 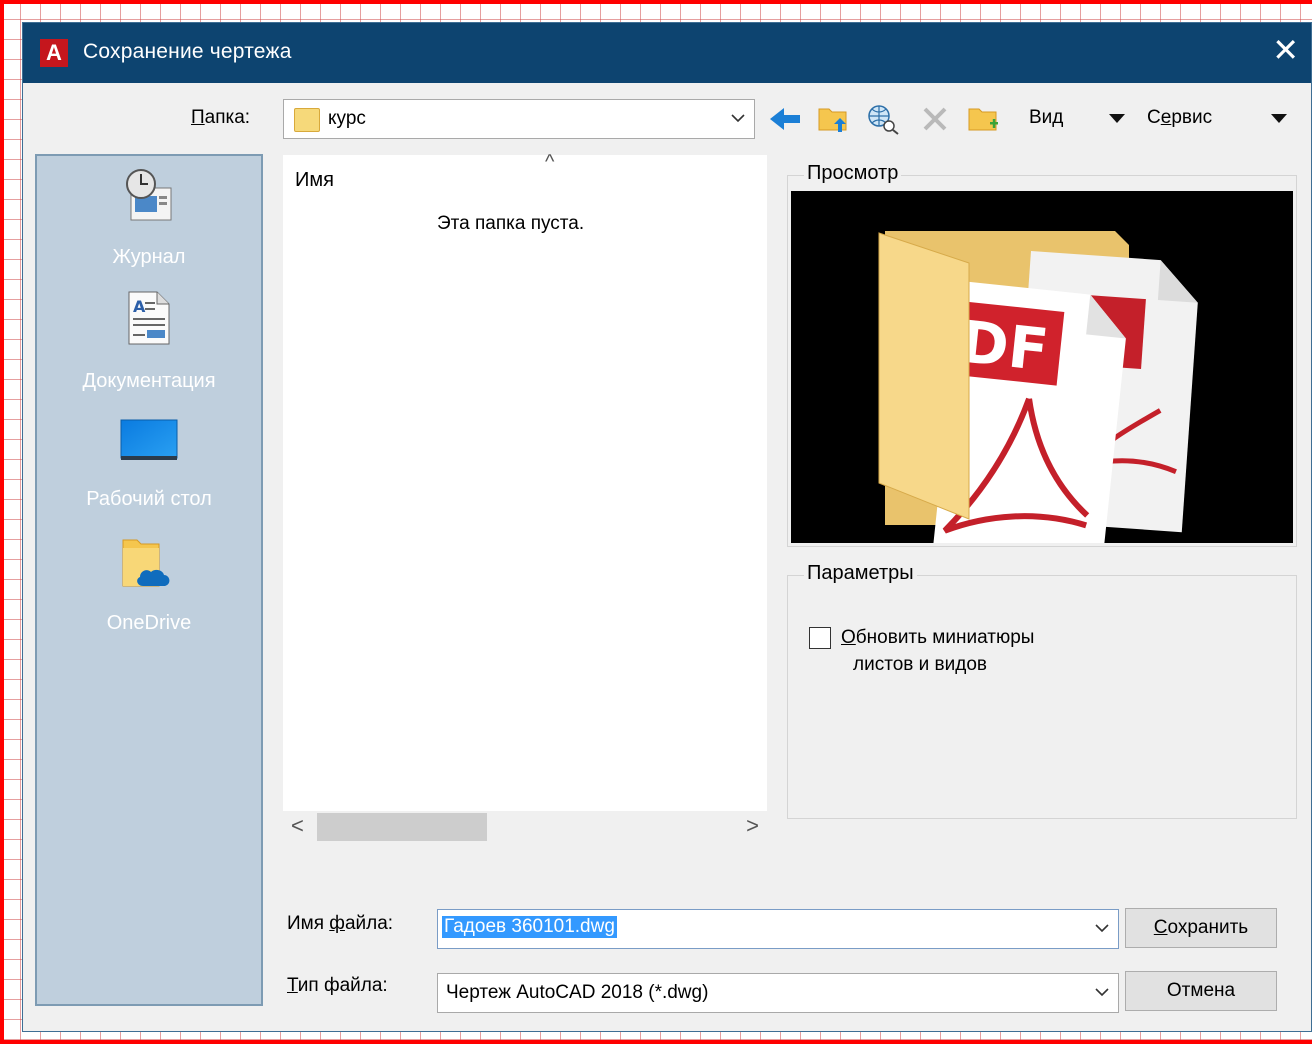 I want to click on back-arrow-icon, so click(x=785, y=119).